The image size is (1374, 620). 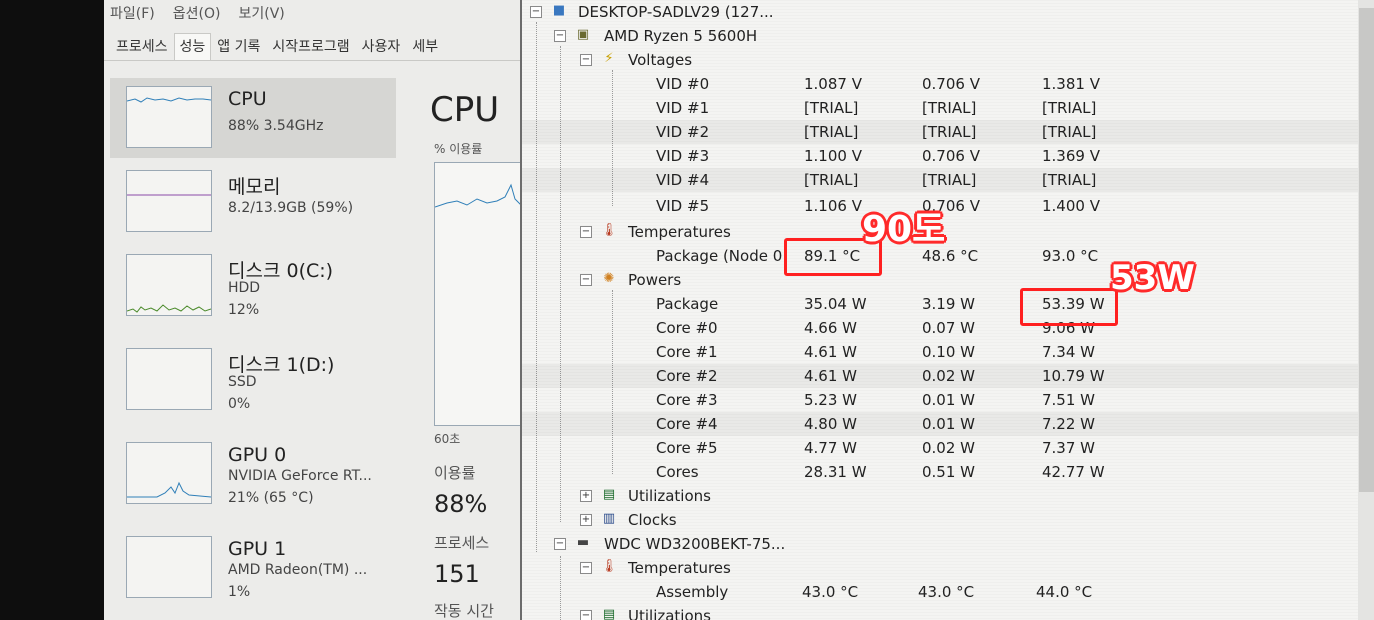 I want to click on sensor-row: Cores 28.31 W 0.51 W 42.77 W, so click(x=940, y=472).